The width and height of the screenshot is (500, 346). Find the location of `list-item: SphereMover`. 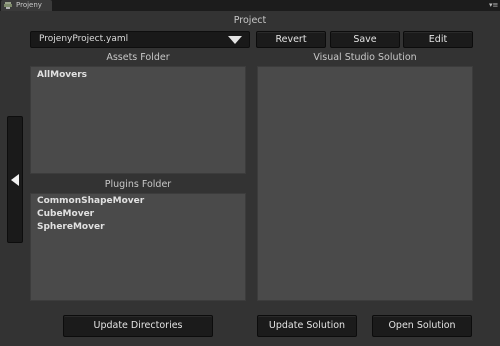

list-item: SphereMover is located at coordinates (71, 227).